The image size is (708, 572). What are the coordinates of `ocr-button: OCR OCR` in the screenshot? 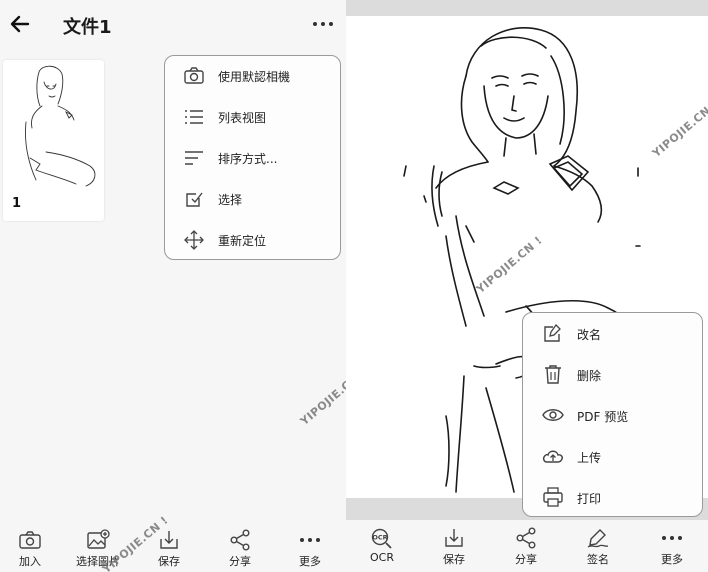 It's located at (382, 545).